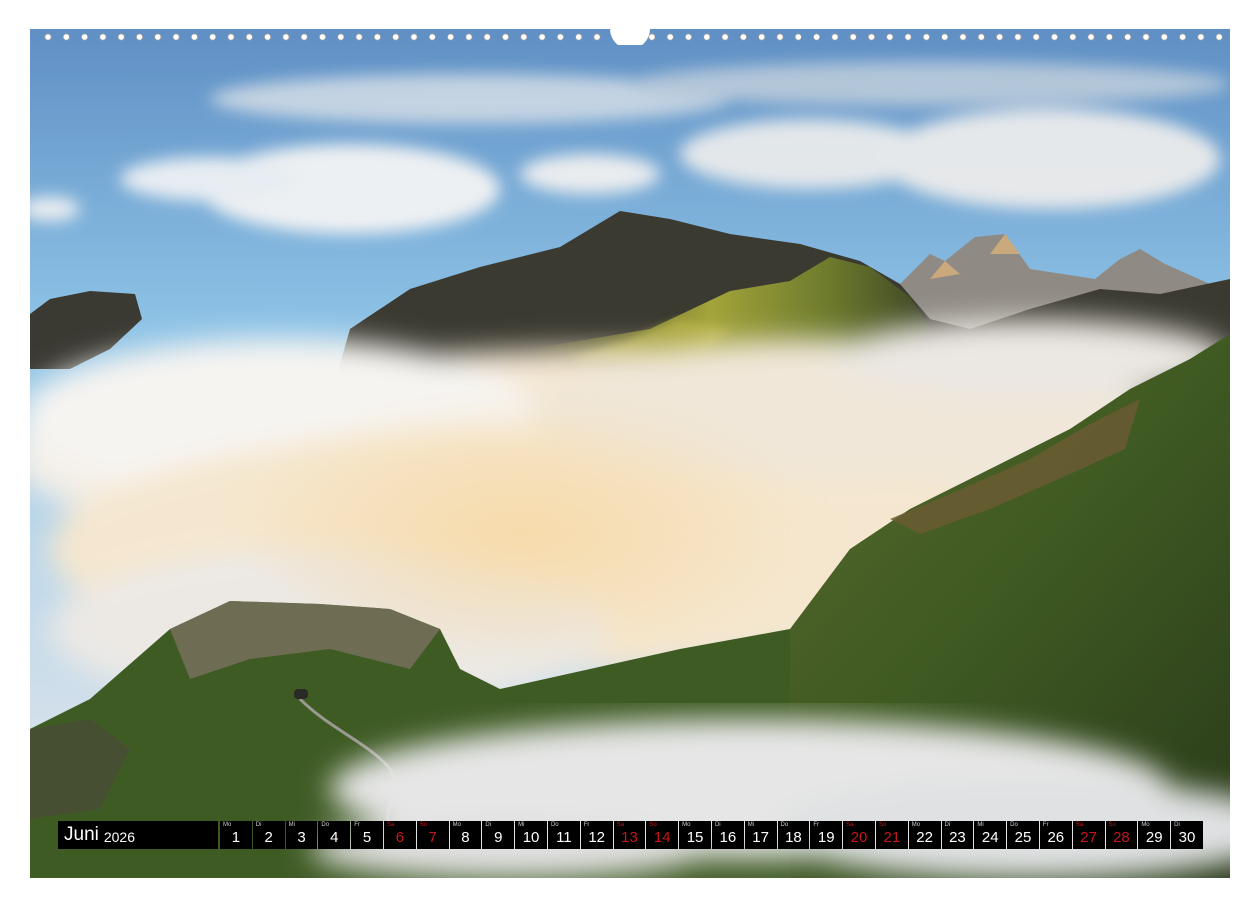 This screenshot has height=908, width=1260. What do you see at coordinates (1023, 837) in the screenshot?
I see `day-number: 25` at bounding box center [1023, 837].